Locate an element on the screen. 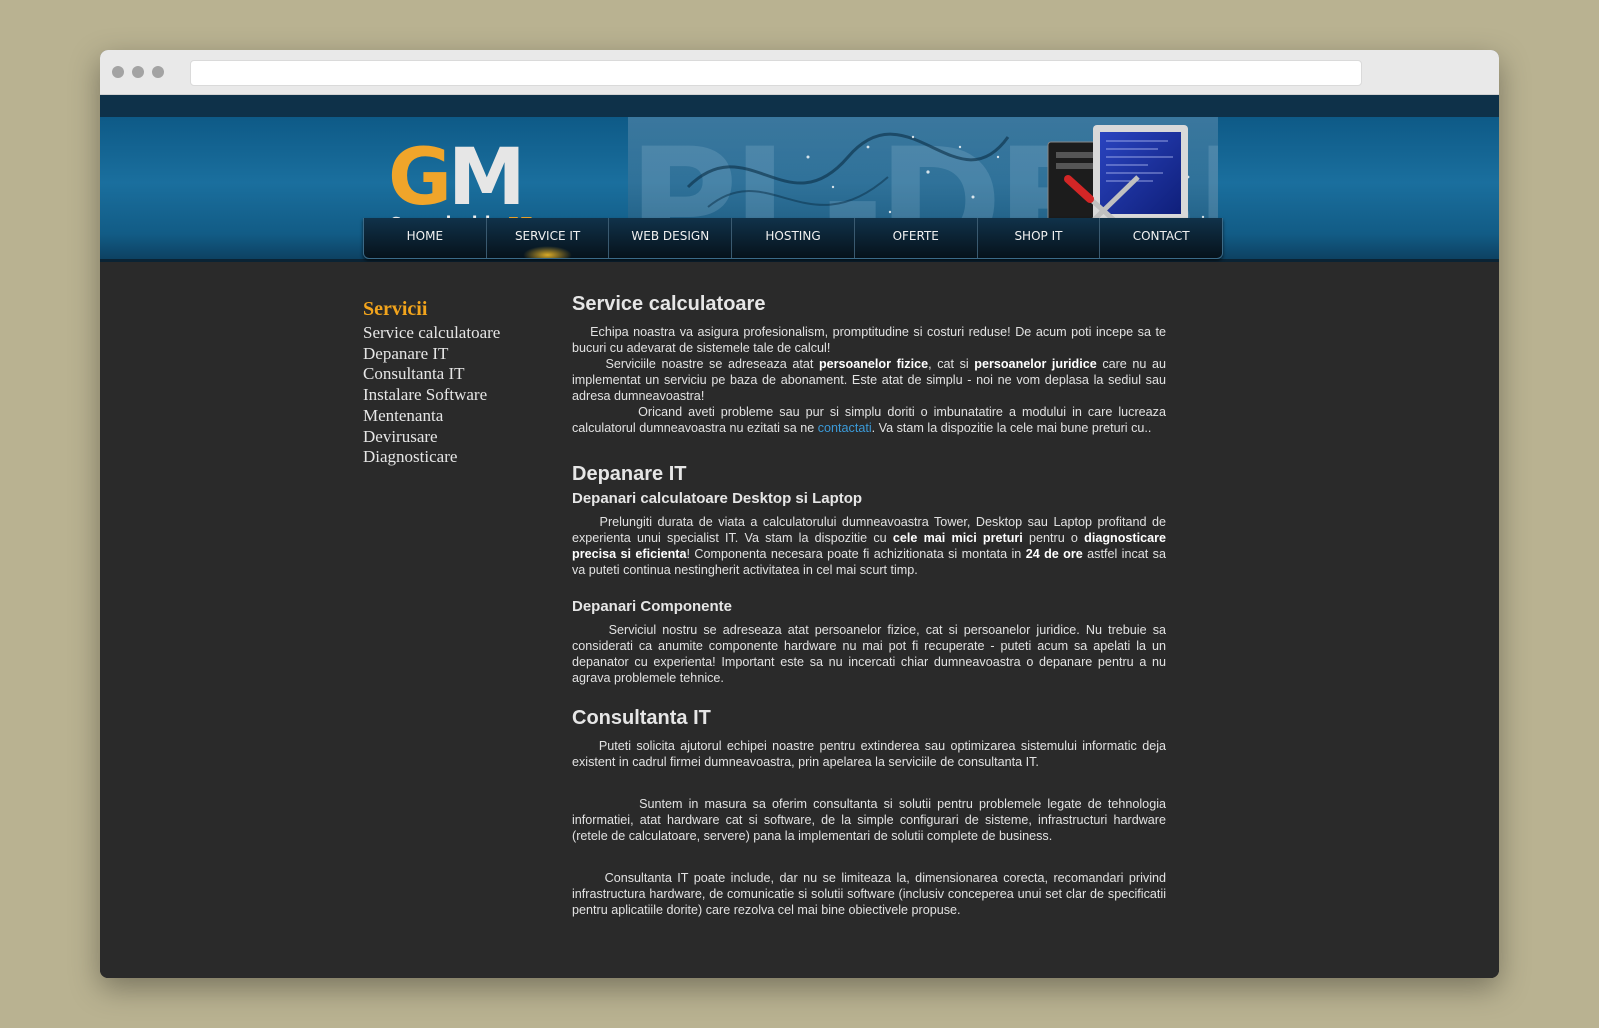  contact-link: contactati is located at coordinates (845, 428).